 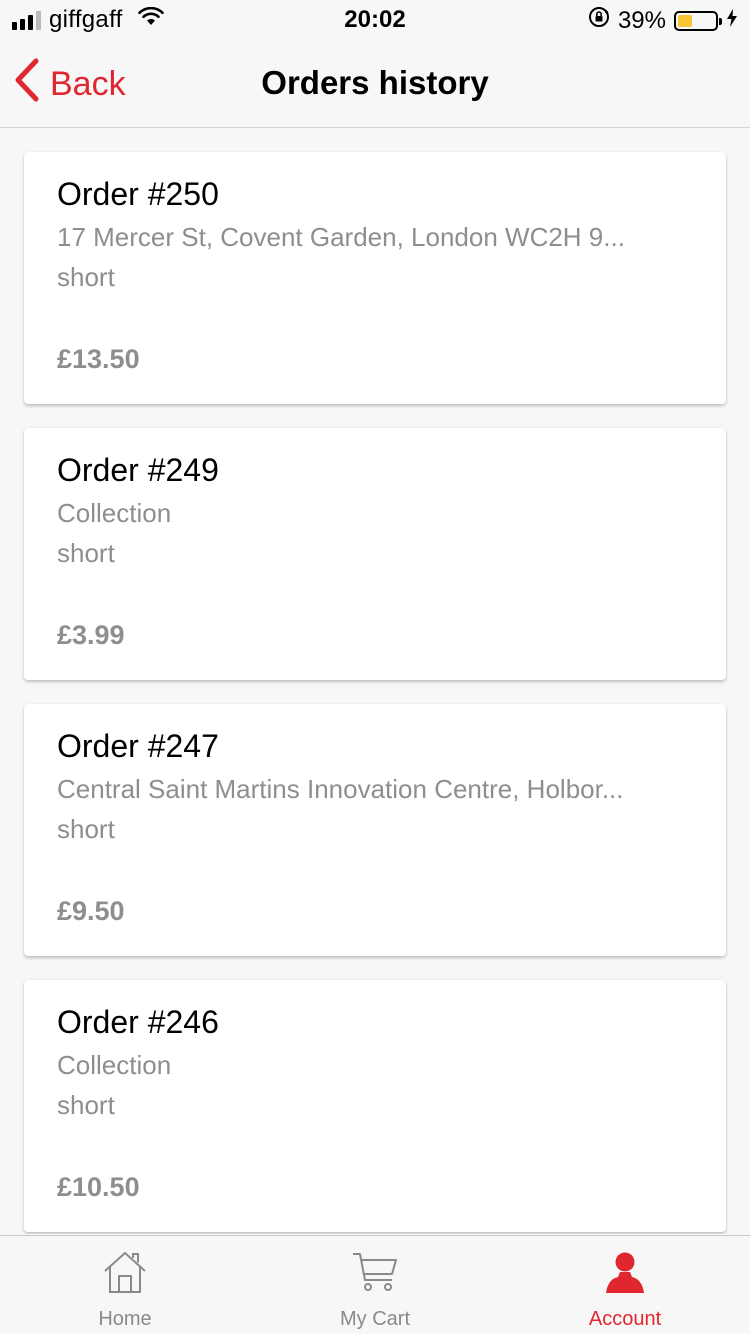 I want to click on status-bar: giffgaff 20:02 39%, so click(x=375, y=20).